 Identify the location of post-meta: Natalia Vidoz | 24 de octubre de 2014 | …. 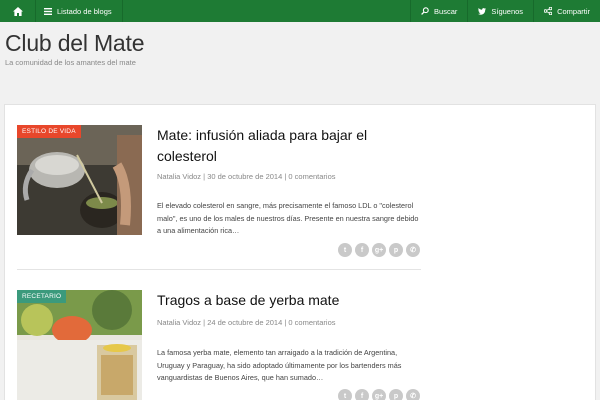
(246, 322).